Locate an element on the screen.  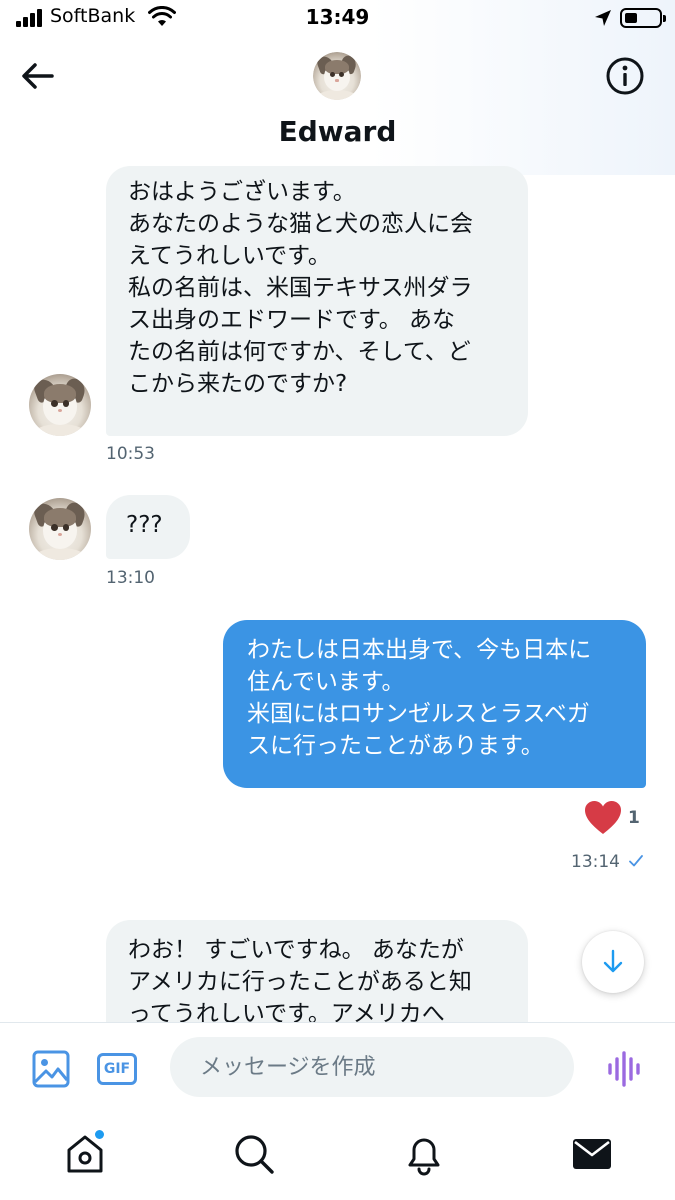
message-line: たの名前は何ですか、そして、ど is located at coordinates (299, 352).